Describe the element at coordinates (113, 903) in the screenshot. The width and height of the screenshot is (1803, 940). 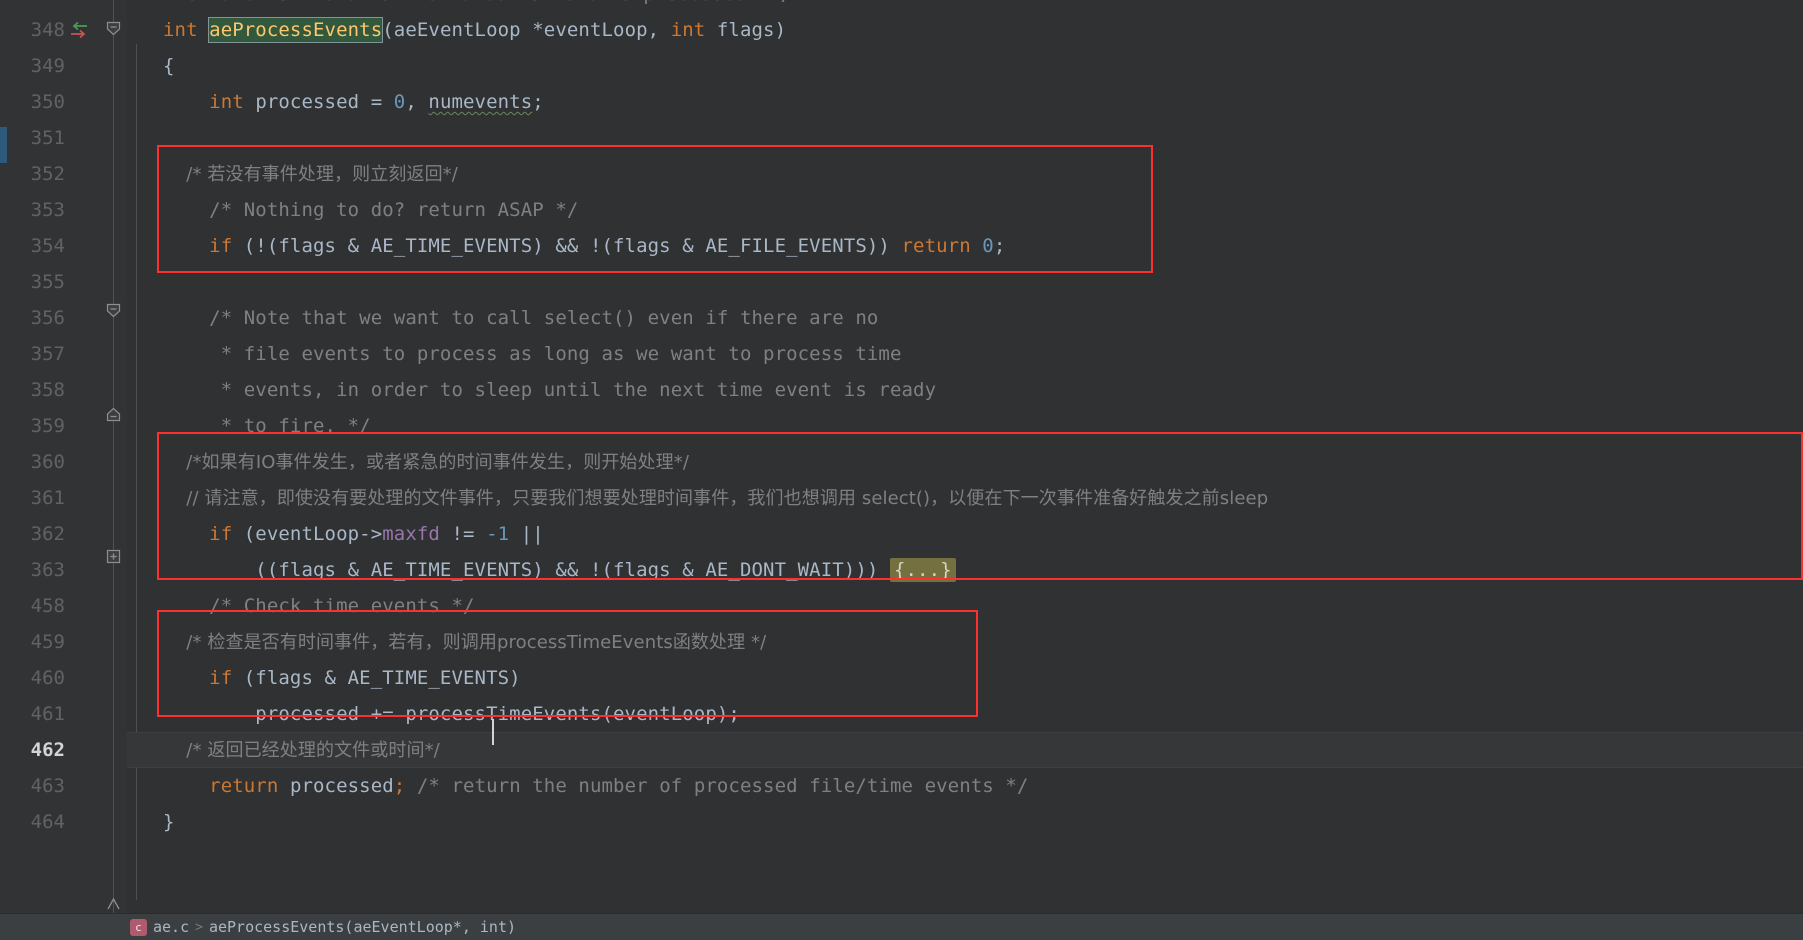
I see `fold-marker-464-end` at that location.